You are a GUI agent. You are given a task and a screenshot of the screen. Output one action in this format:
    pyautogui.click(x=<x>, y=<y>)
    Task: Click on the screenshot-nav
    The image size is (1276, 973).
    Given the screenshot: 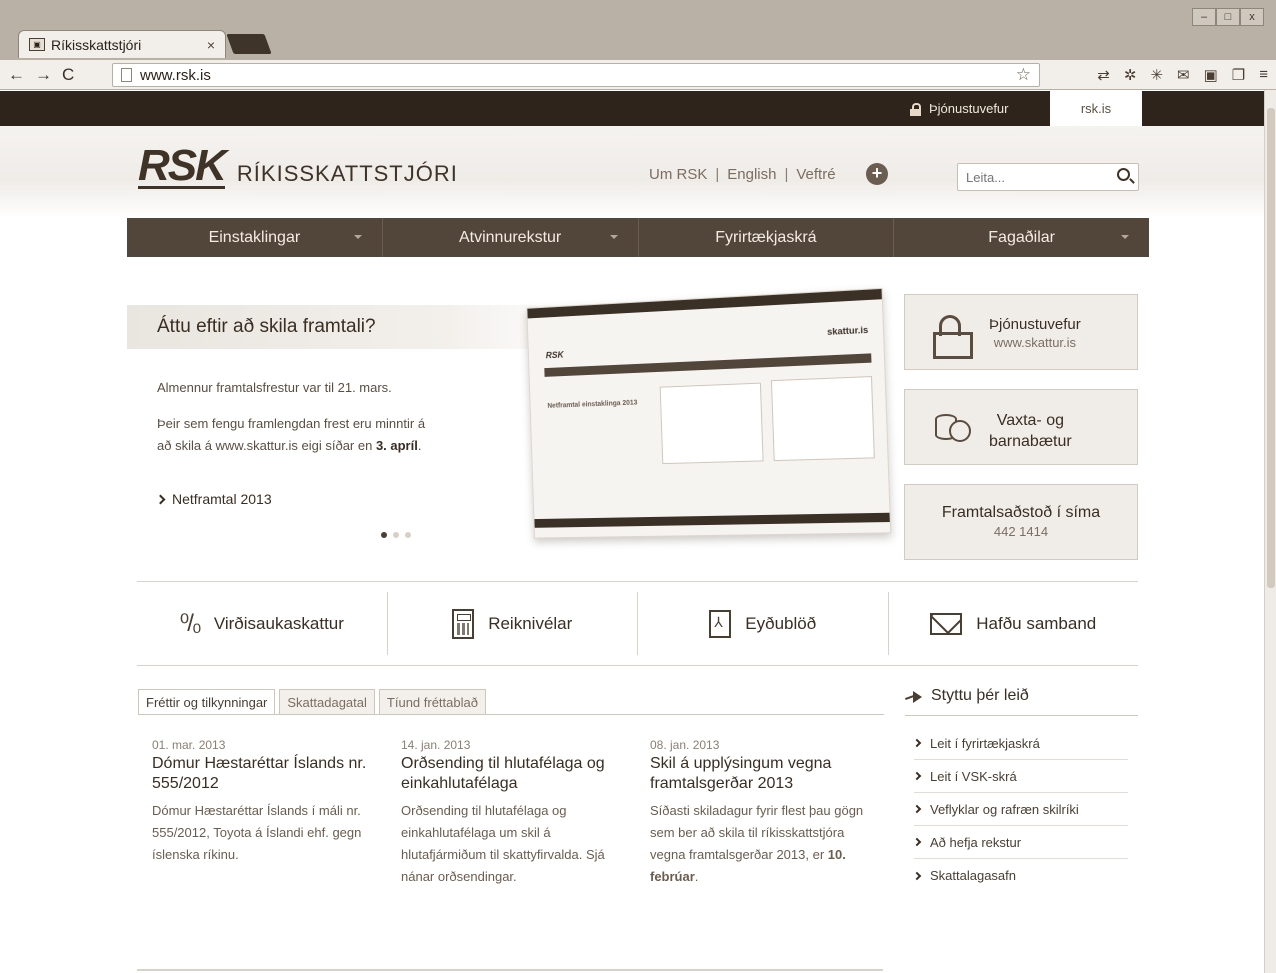 What is the action you would take?
    pyautogui.click(x=708, y=365)
    